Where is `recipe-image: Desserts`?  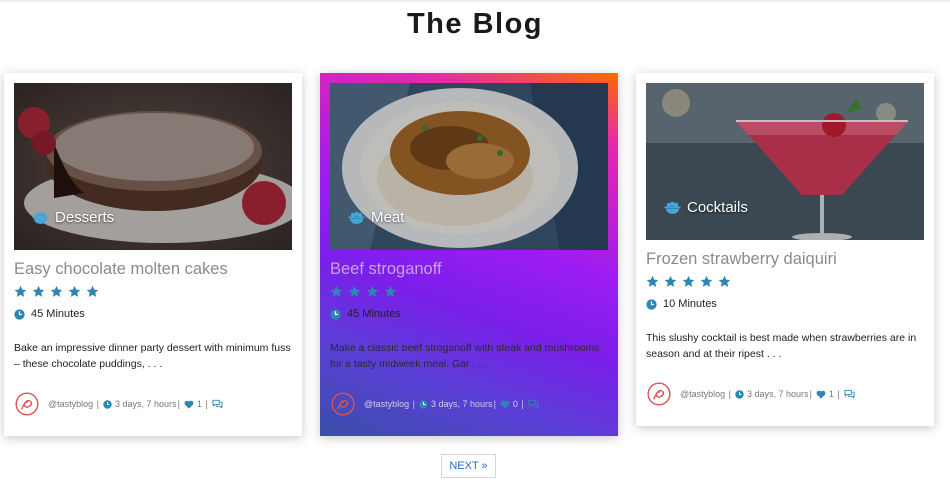 recipe-image: Desserts is located at coordinates (153, 166).